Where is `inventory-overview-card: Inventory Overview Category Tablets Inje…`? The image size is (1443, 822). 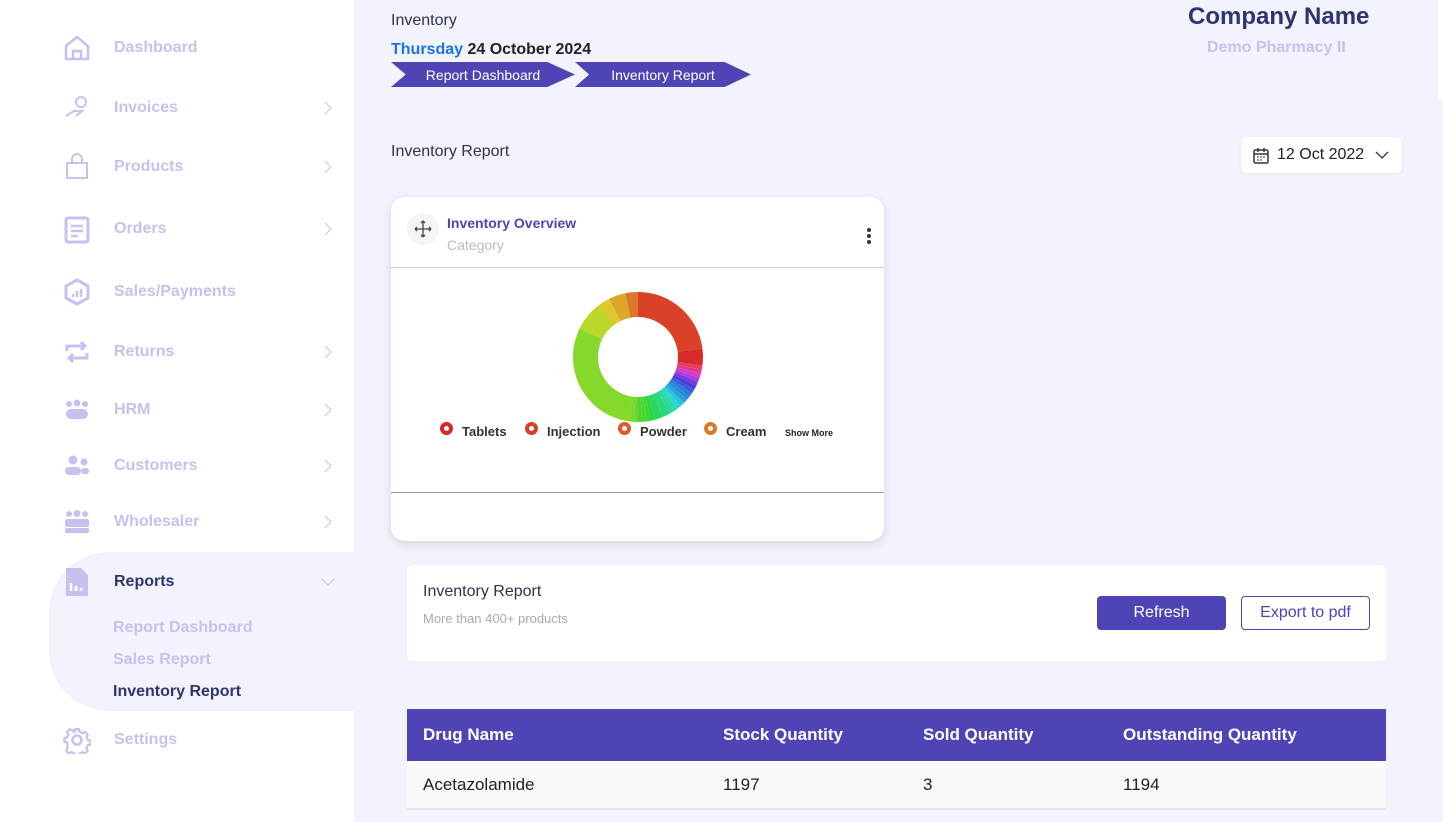
inventory-overview-card: Inventory Overview Category Tablets Inje… is located at coordinates (637, 369).